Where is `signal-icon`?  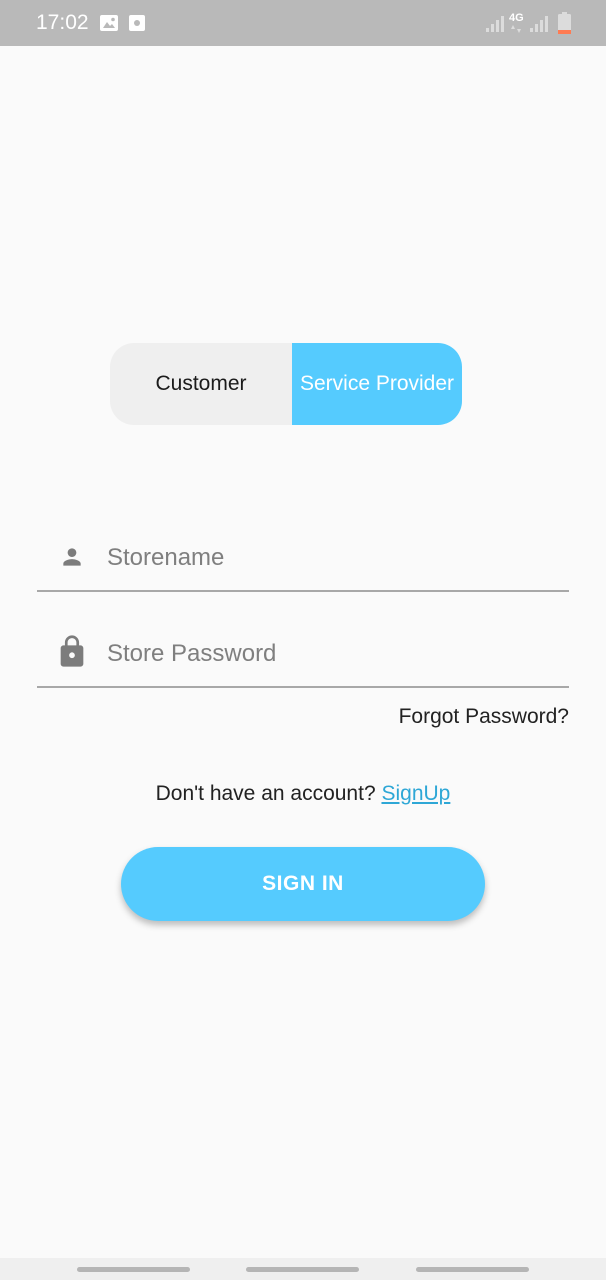
signal-icon is located at coordinates (495, 24).